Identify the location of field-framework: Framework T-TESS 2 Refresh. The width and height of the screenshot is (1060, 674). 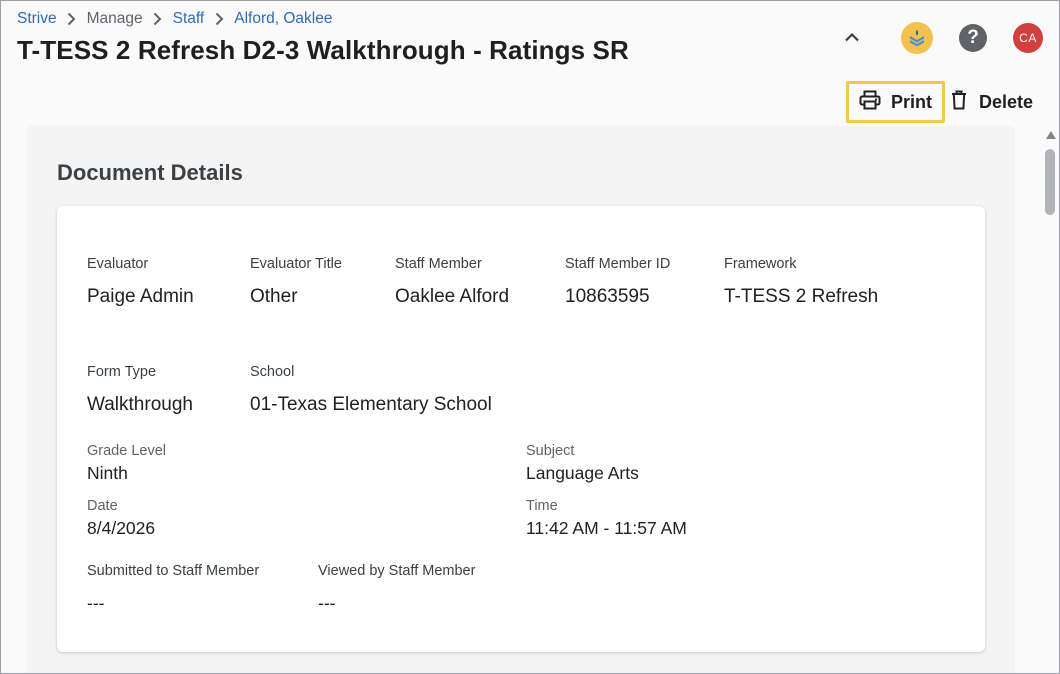
(801, 282).